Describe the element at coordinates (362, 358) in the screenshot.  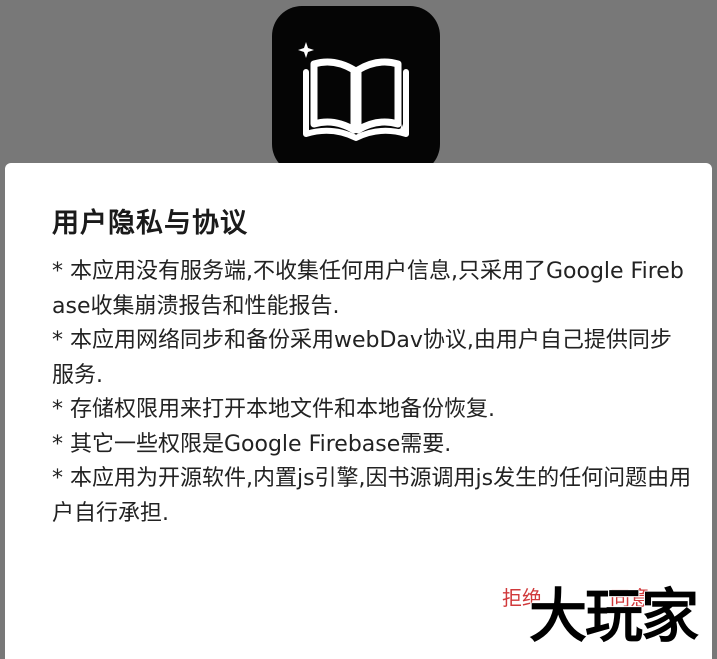
I see `privacy-paragraph: * 本应用网络同步和备份采用webDav协议,由用户自己提供同步服务.` at that location.